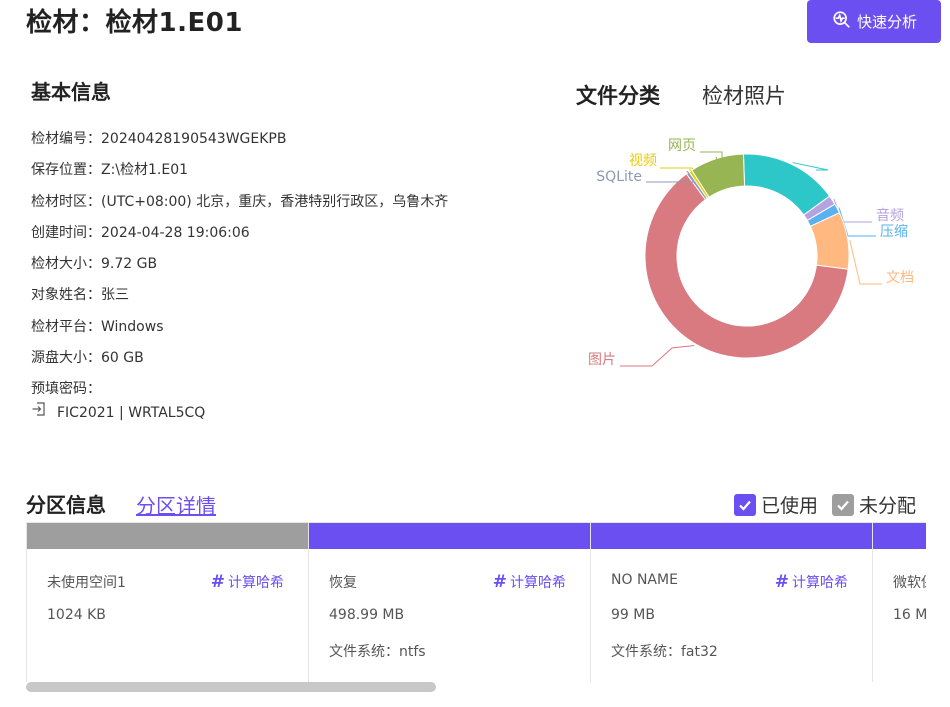 This screenshot has width=950, height=707. I want to click on donut-label: 文档, so click(900, 278).